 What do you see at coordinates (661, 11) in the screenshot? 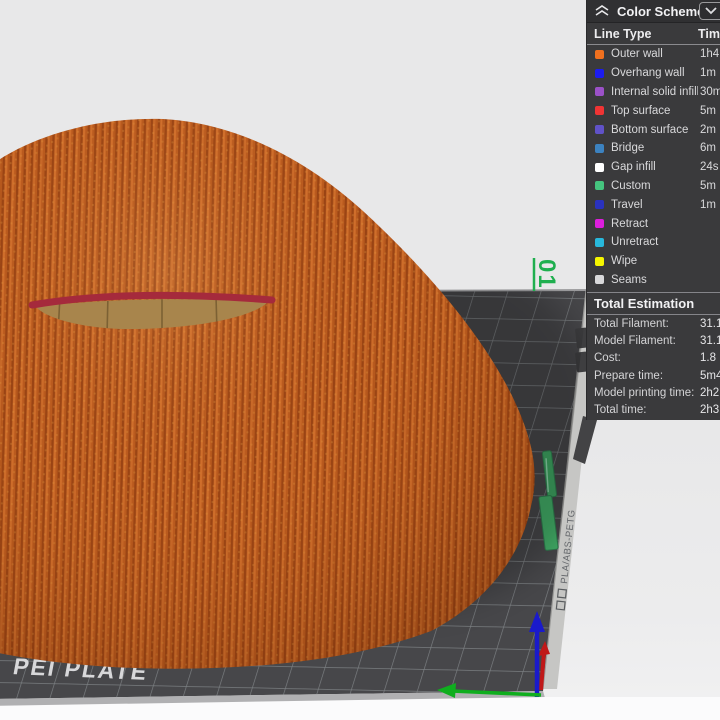
I see `panel-title: Color Scheme` at bounding box center [661, 11].